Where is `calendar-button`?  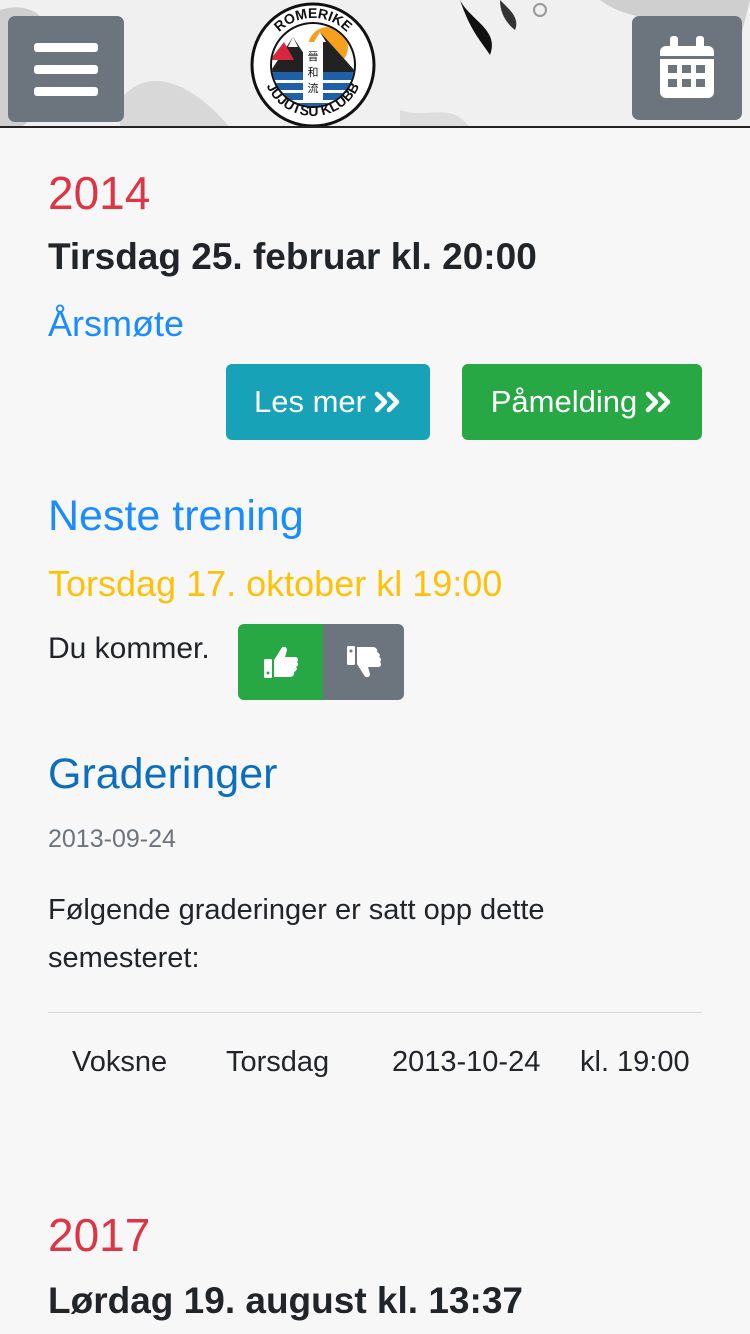 calendar-button is located at coordinates (687, 68).